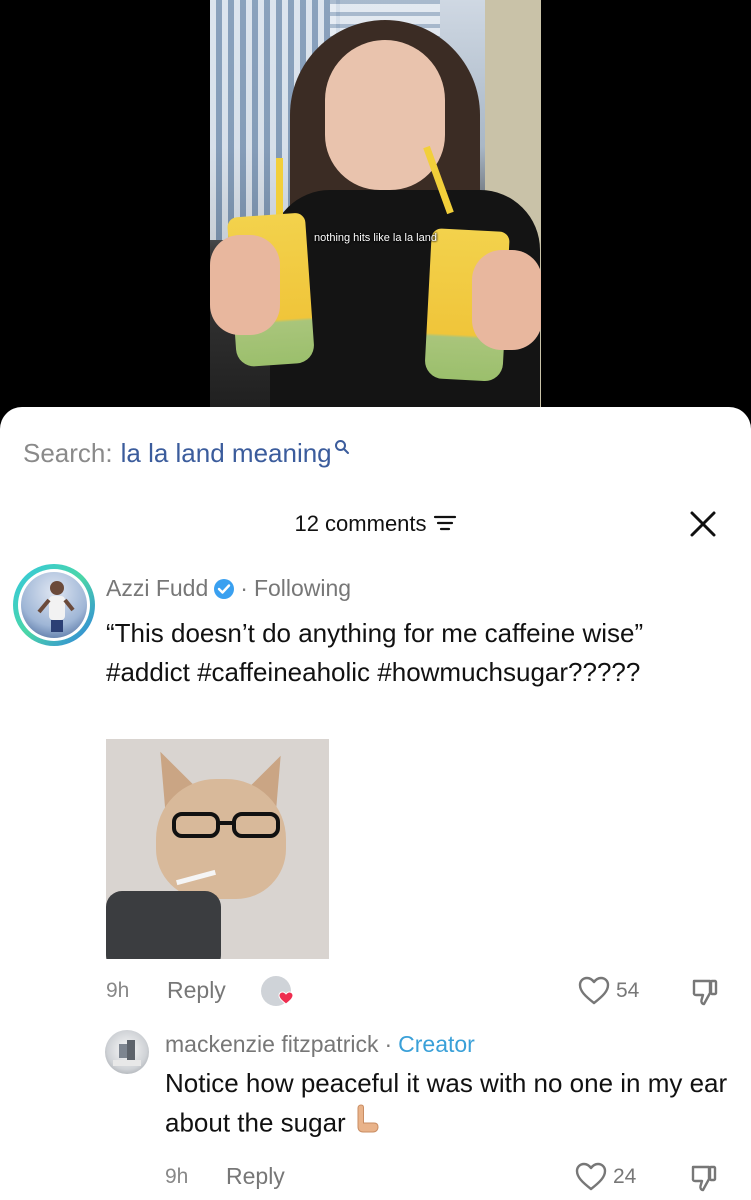 The width and height of the screenshot is (751, 1200). Describe the element at coordinates (703, 524) in the screenshot. I see `close-icon` at that location.